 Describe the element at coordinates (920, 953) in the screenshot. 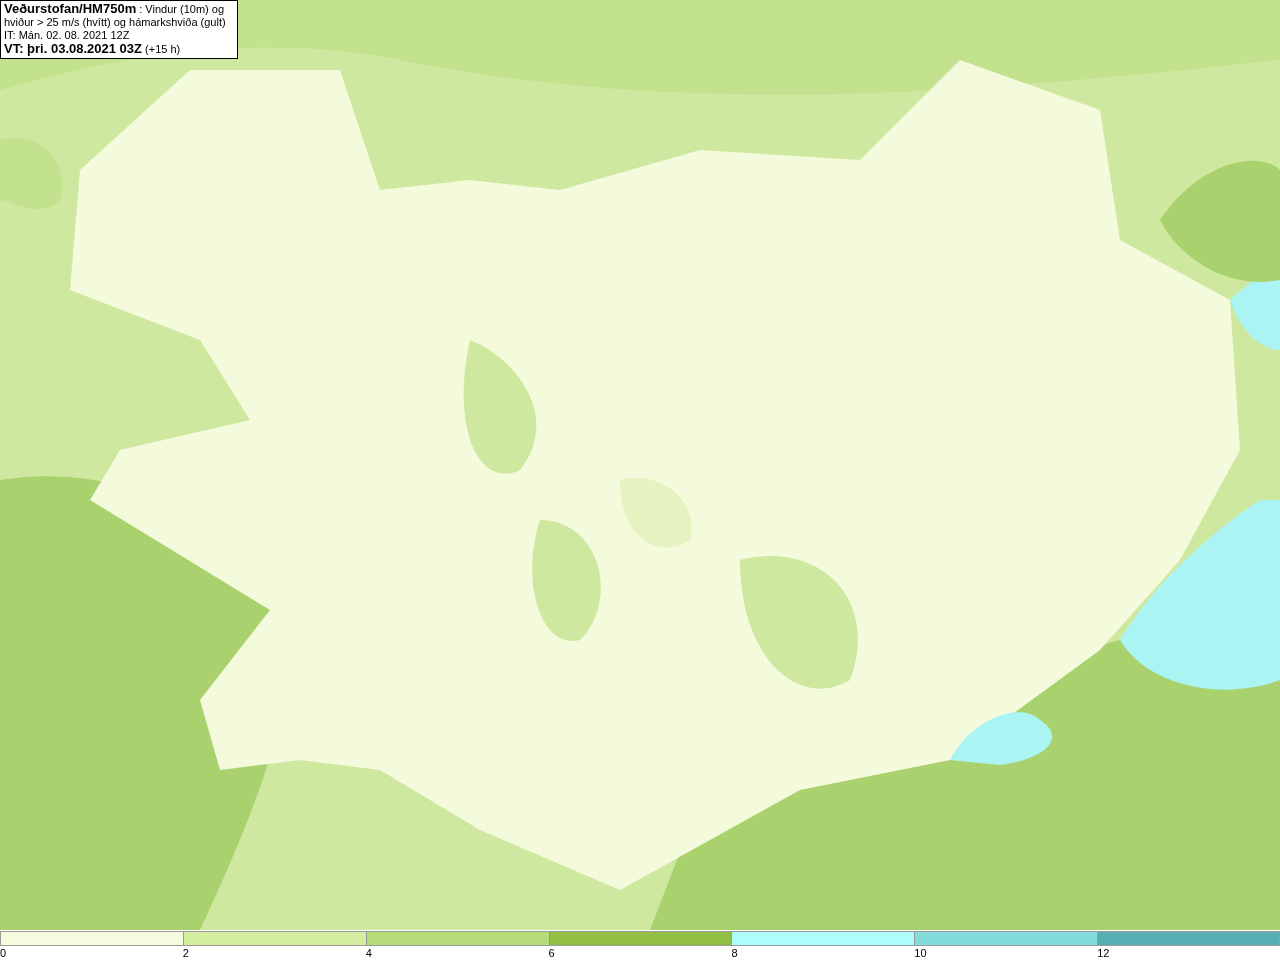

I see `legend-label: 10` at that location.